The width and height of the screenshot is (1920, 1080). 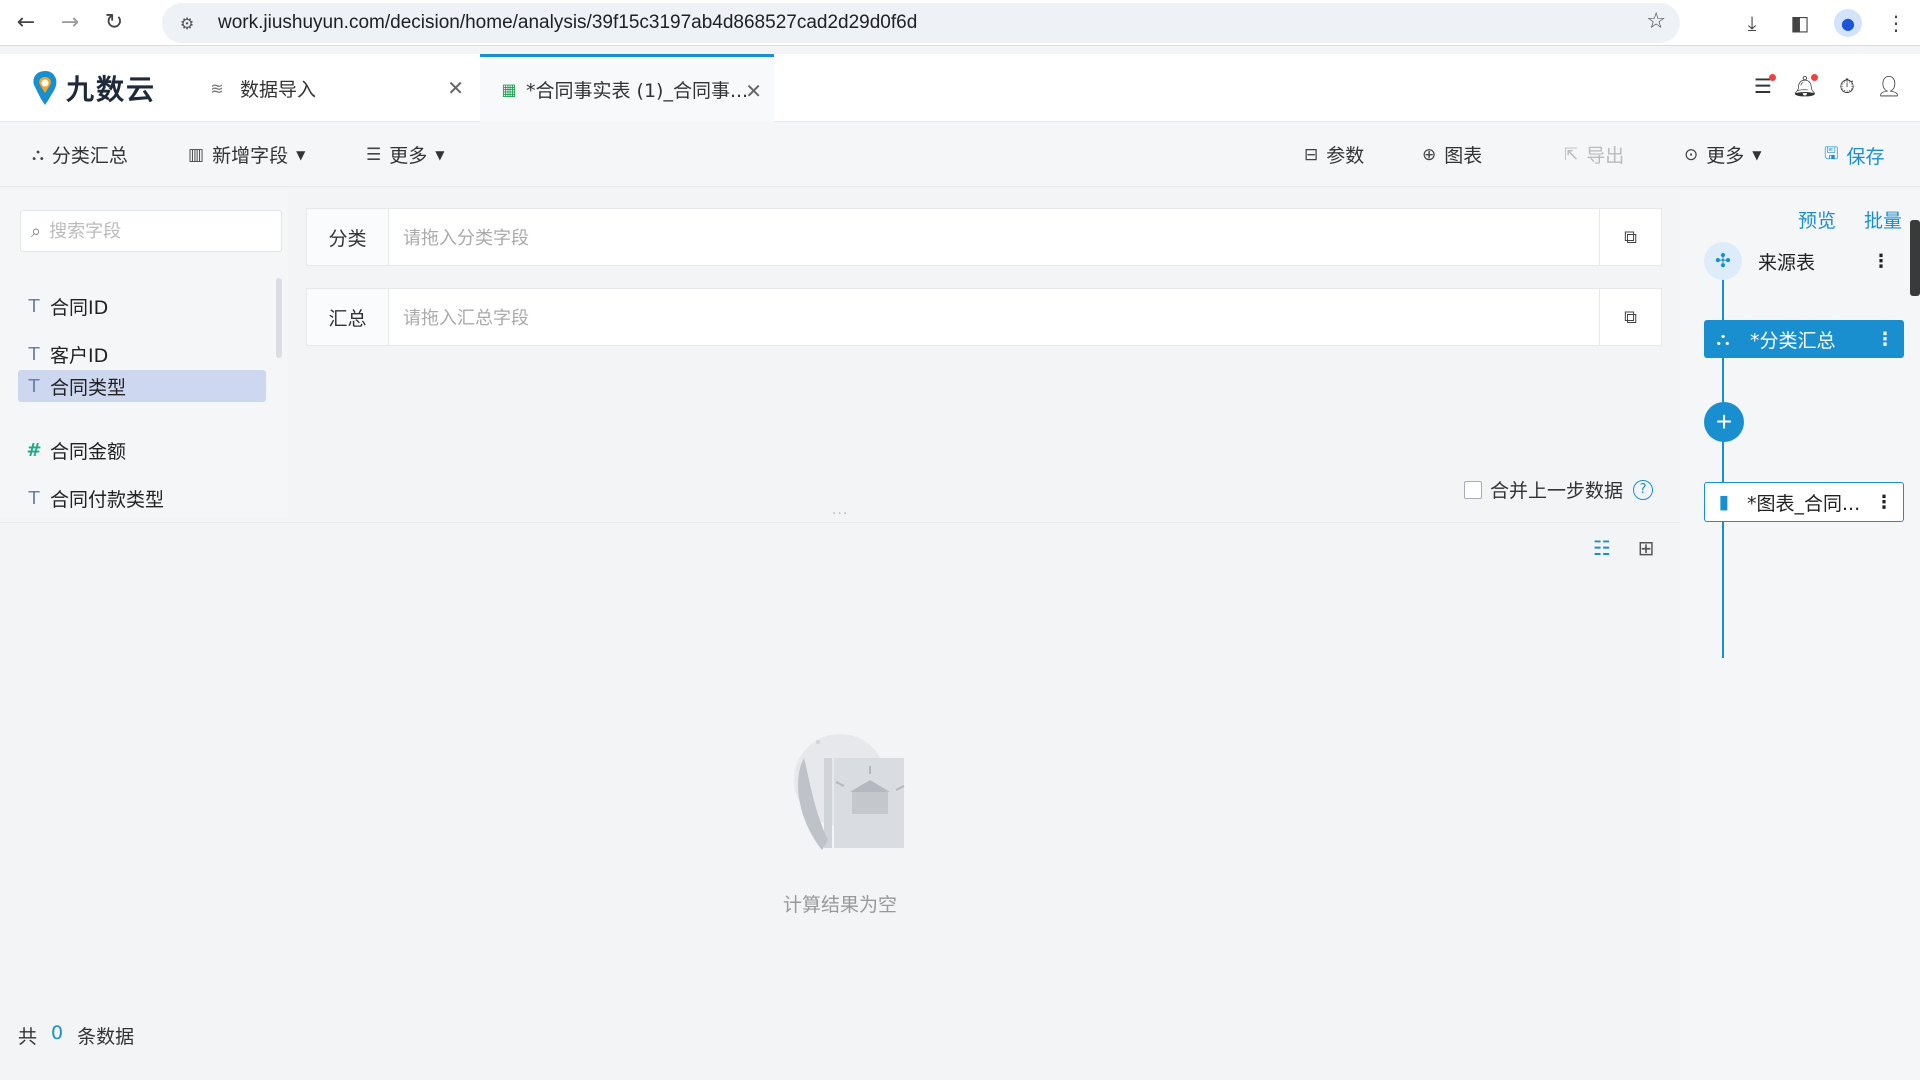 I want to click on category-drop-zone: 请拖入分类字段, so click(x=994, y=237).